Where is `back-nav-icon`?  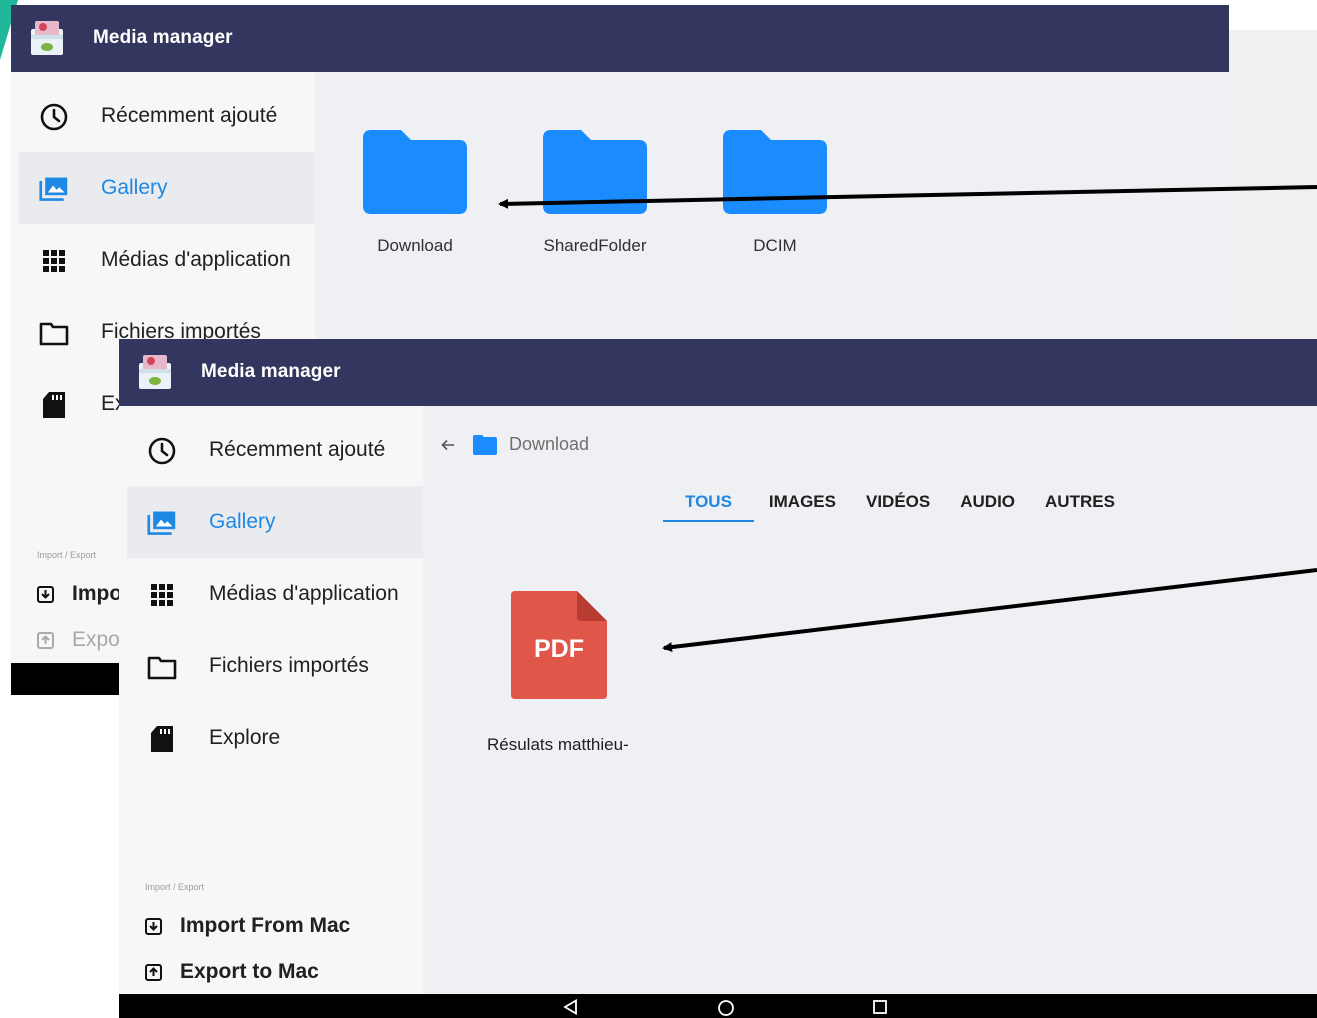
back-nav-icon is located at coordinates (571, 1007).